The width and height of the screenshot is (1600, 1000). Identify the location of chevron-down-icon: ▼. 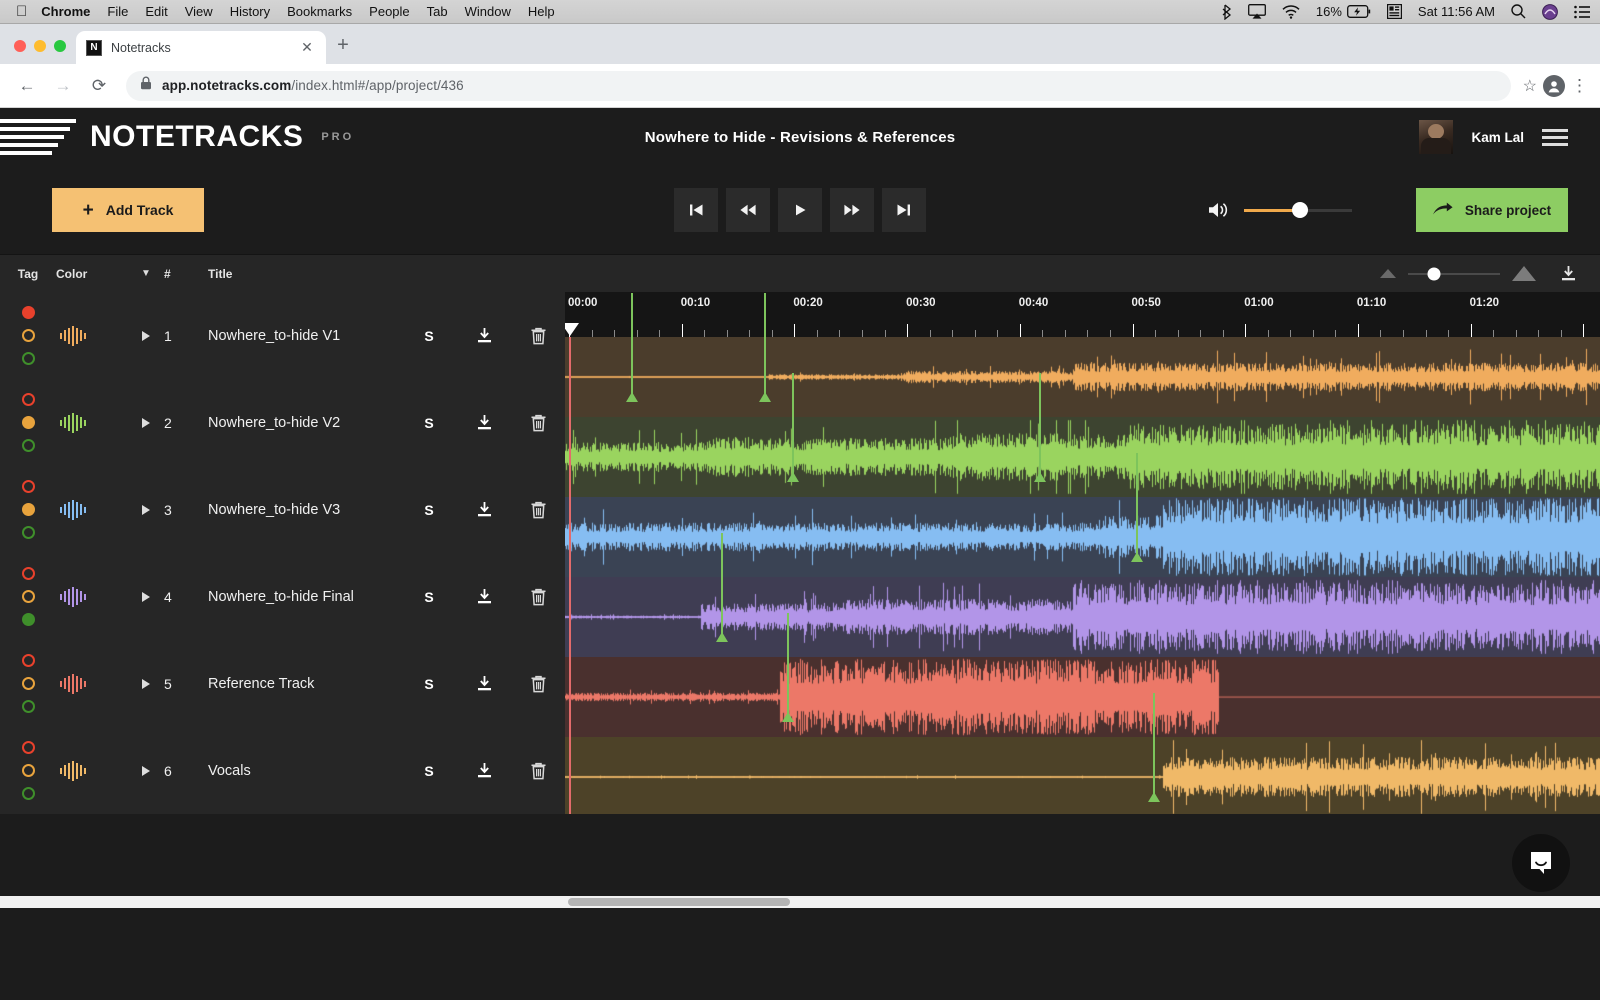
(146, 273).